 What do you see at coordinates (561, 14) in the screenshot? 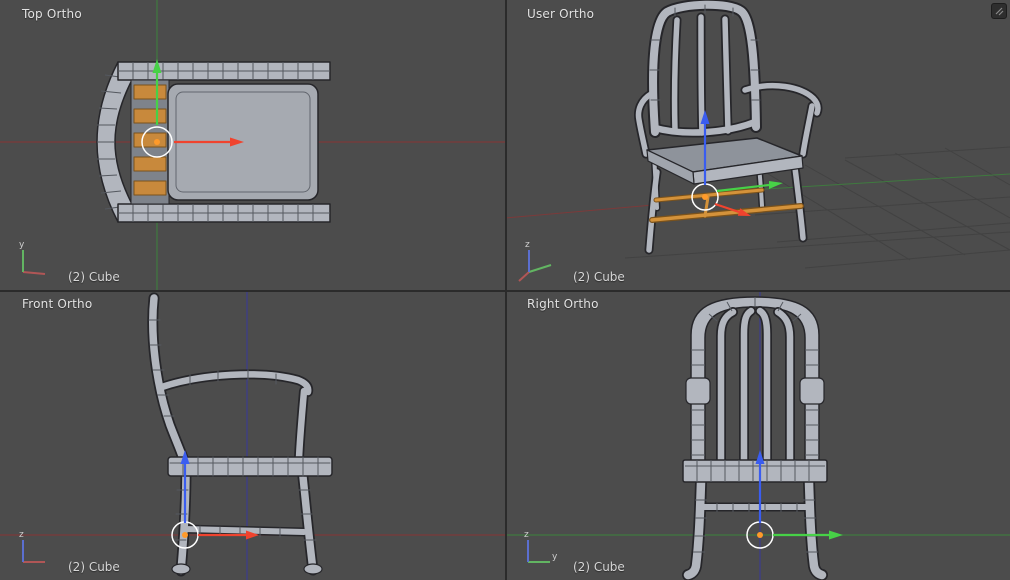
I see `viewport-label: User Ortho` at bounding box center [561, 14].